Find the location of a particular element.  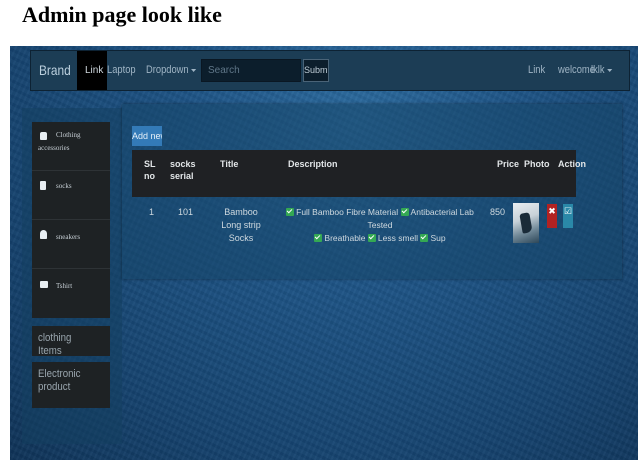

header-photo: Photo is located at coordinates (537, 164).